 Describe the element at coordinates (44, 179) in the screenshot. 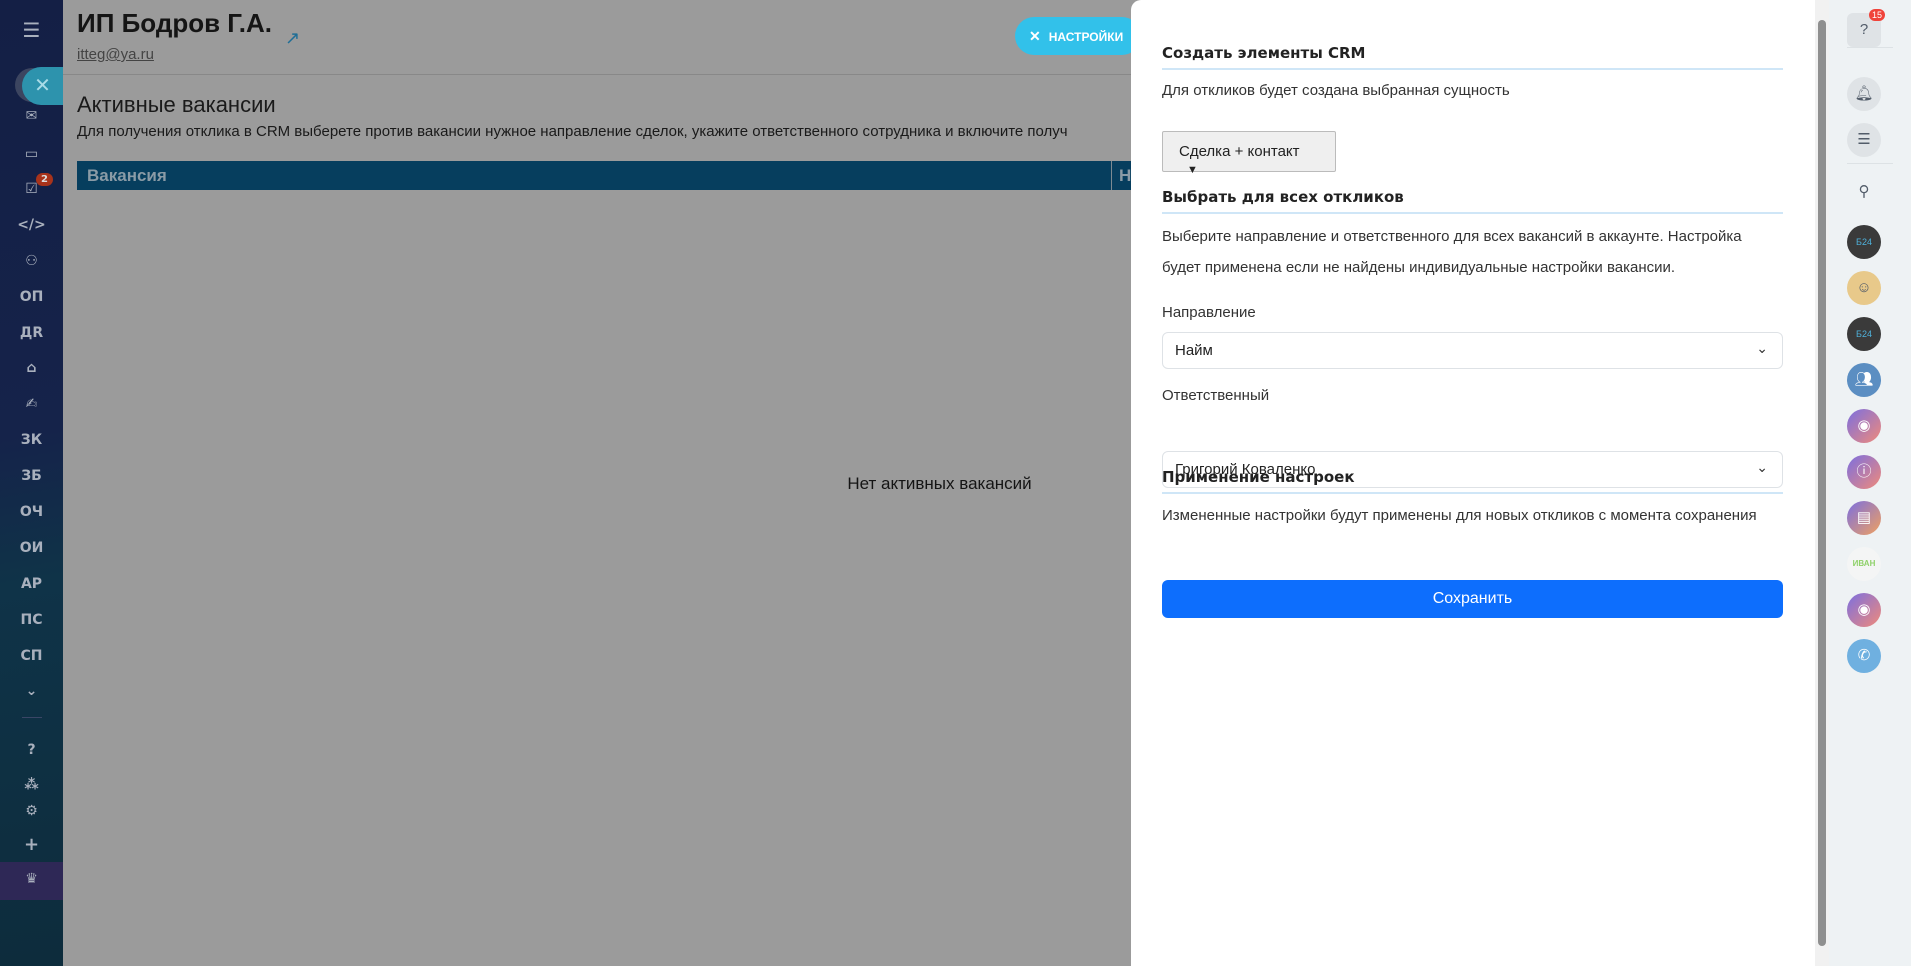

I see `tasks-badge: 2` at that location.